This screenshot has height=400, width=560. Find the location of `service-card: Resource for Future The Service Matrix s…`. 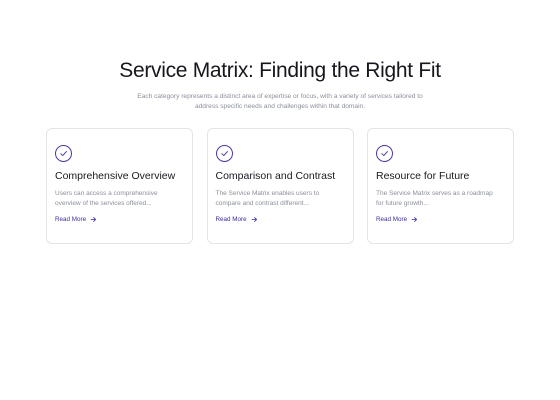

service-card: Resource for Future The Service Matrix s… is located at coordinates (440, 186).